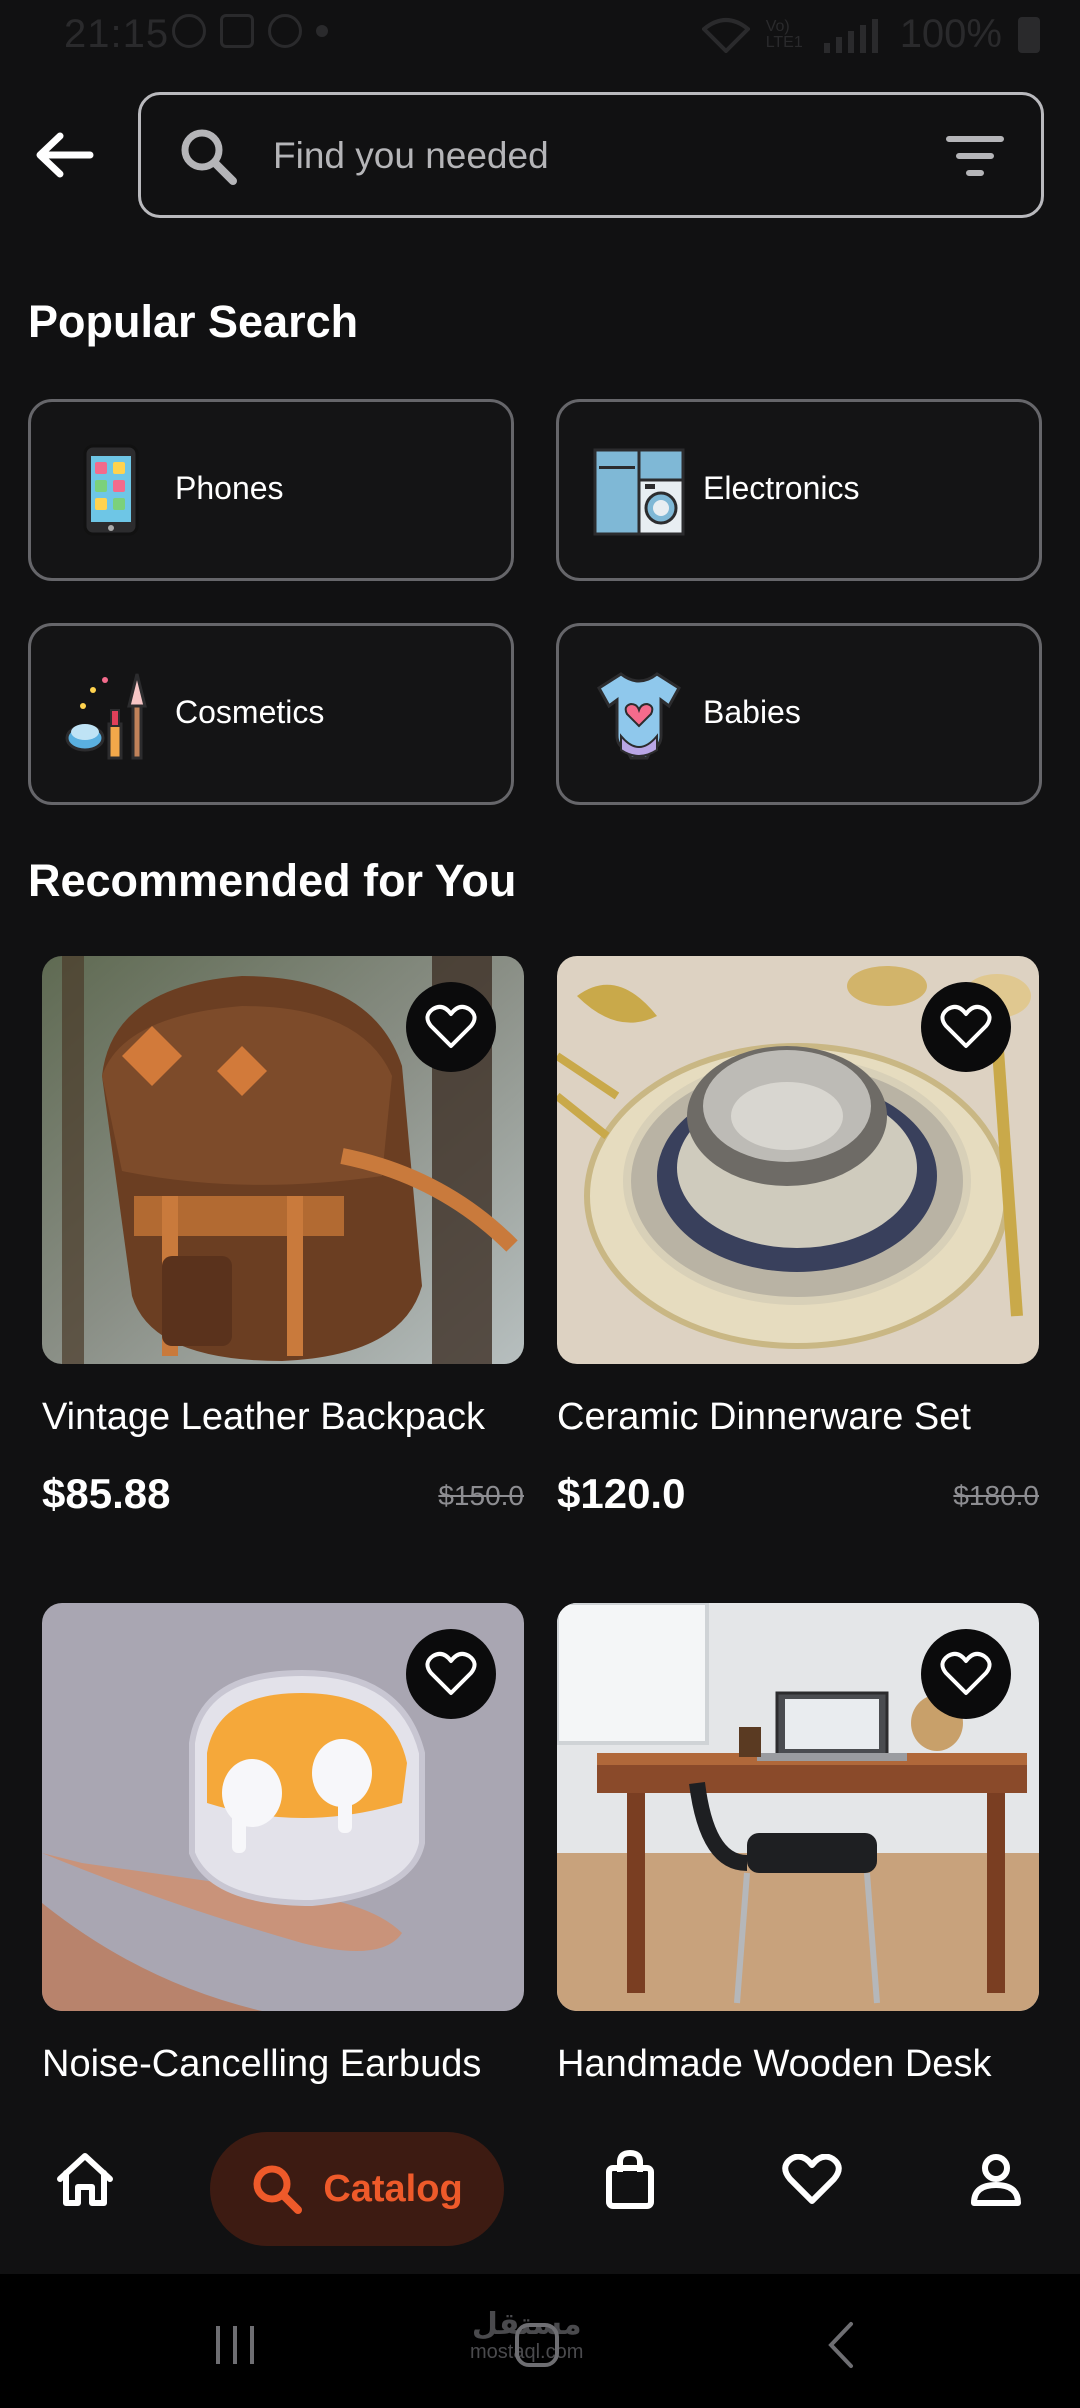 The height and width of the screenshot is (2408, 1080). I want to click on signal-icon, so click(850, 35).